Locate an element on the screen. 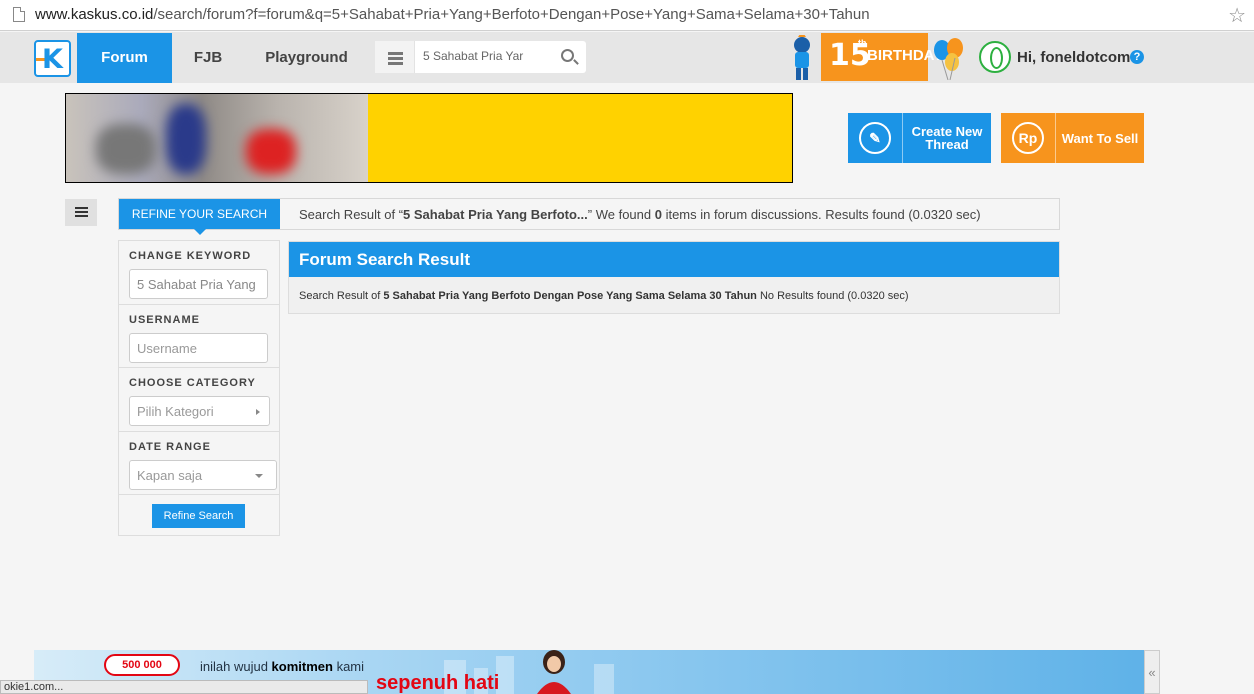  date-section: DATE RANGE Kapan saja is located at coordinates (199, 463).